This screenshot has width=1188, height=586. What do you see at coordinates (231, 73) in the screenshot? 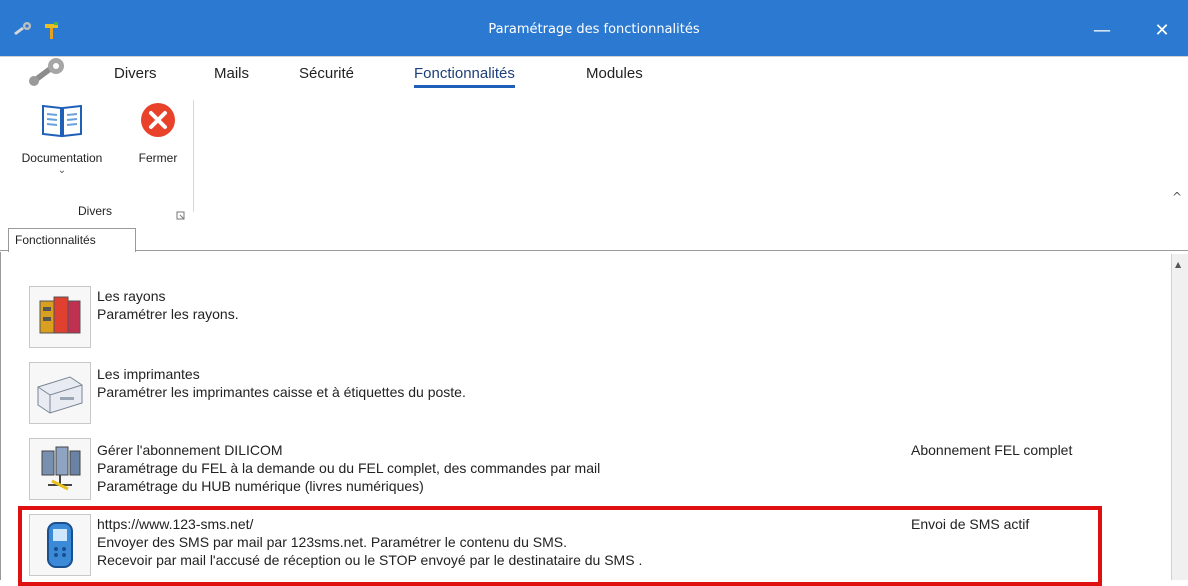
I see `tab-mails: Mails` at bounding box center [231, 73].